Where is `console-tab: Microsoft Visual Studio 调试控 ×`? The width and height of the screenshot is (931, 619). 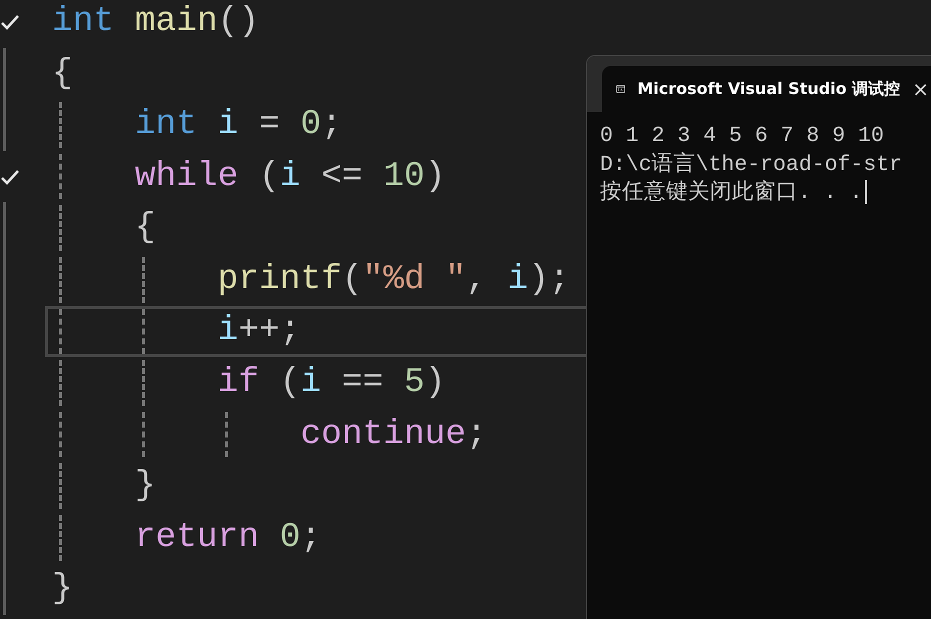 console-tab: Microsoft Visual Studio 调试控 × is located at coordinates (766, 89).